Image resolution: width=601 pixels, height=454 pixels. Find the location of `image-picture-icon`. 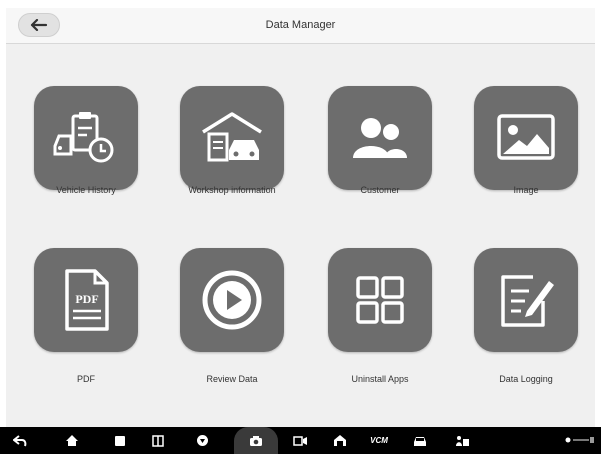

image-picture-icon is located at coordinates (526, 137).